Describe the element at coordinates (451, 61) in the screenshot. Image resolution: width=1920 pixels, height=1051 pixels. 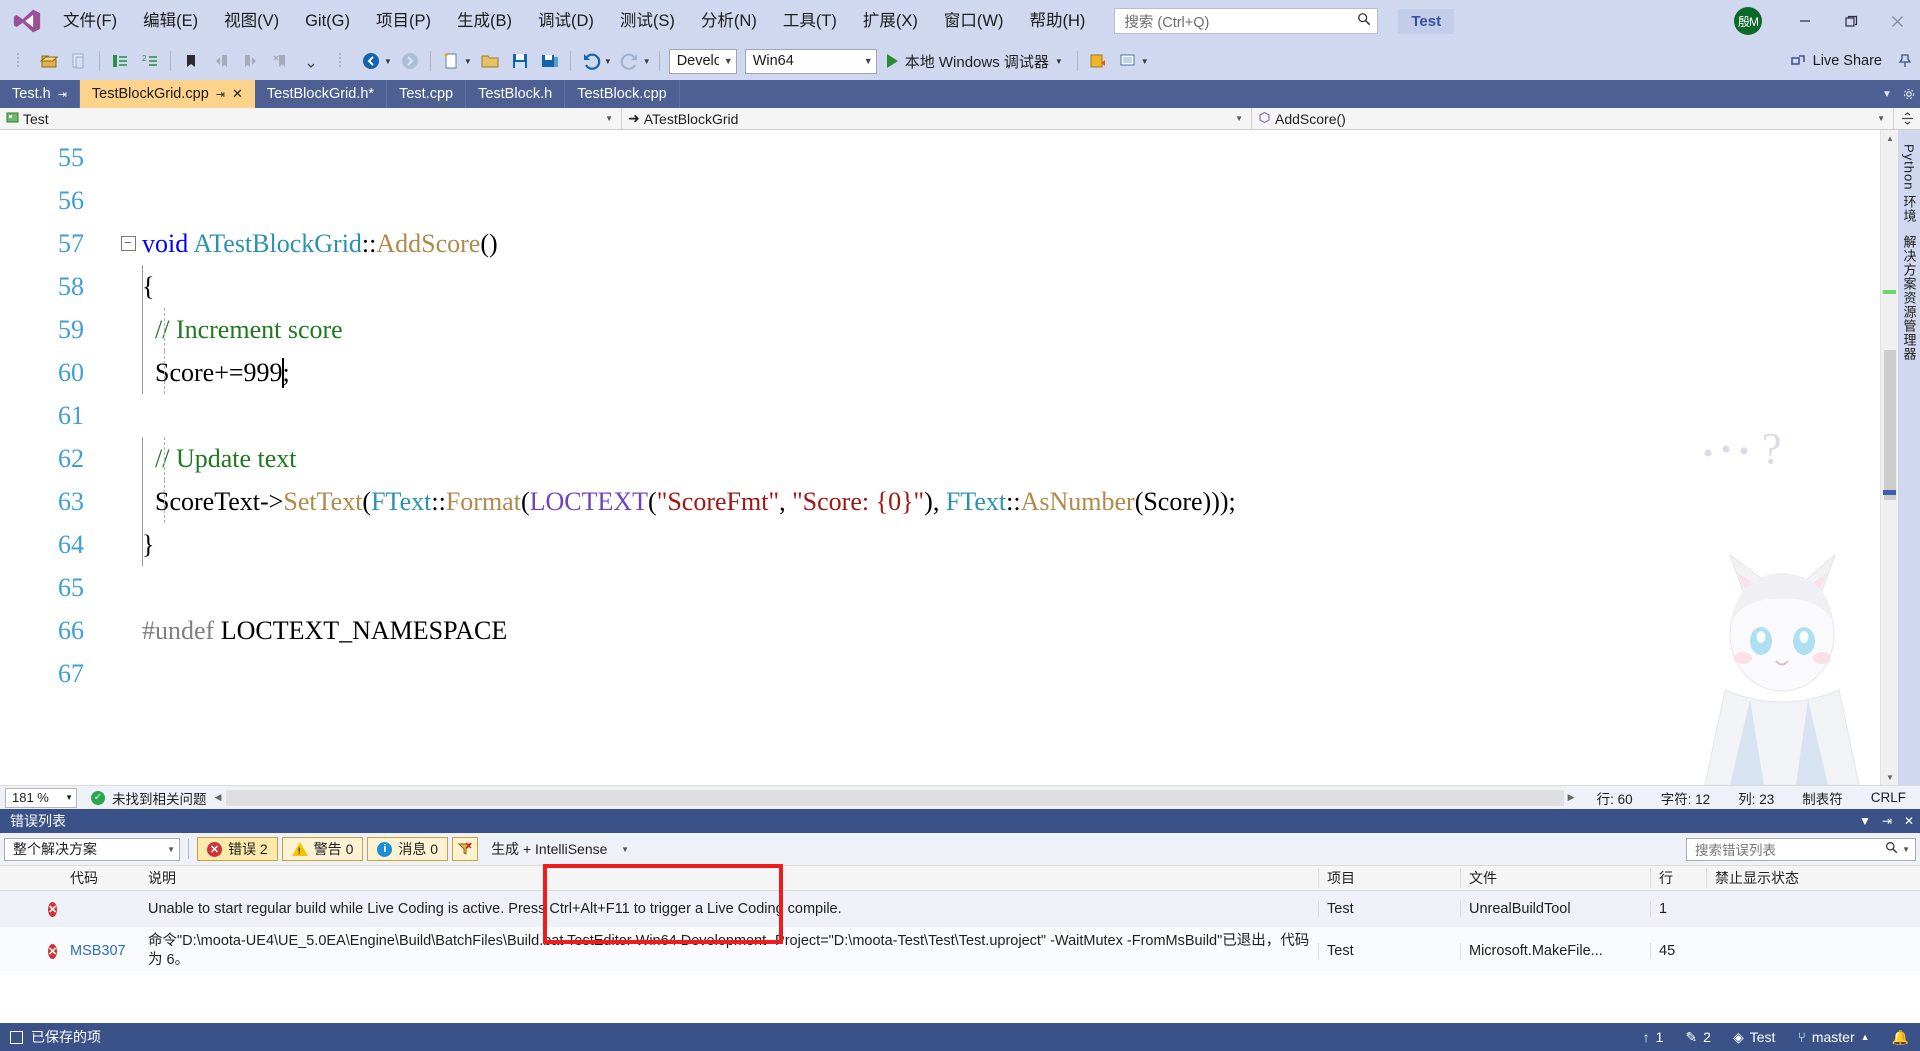
I see `new-item-icon` at that location.